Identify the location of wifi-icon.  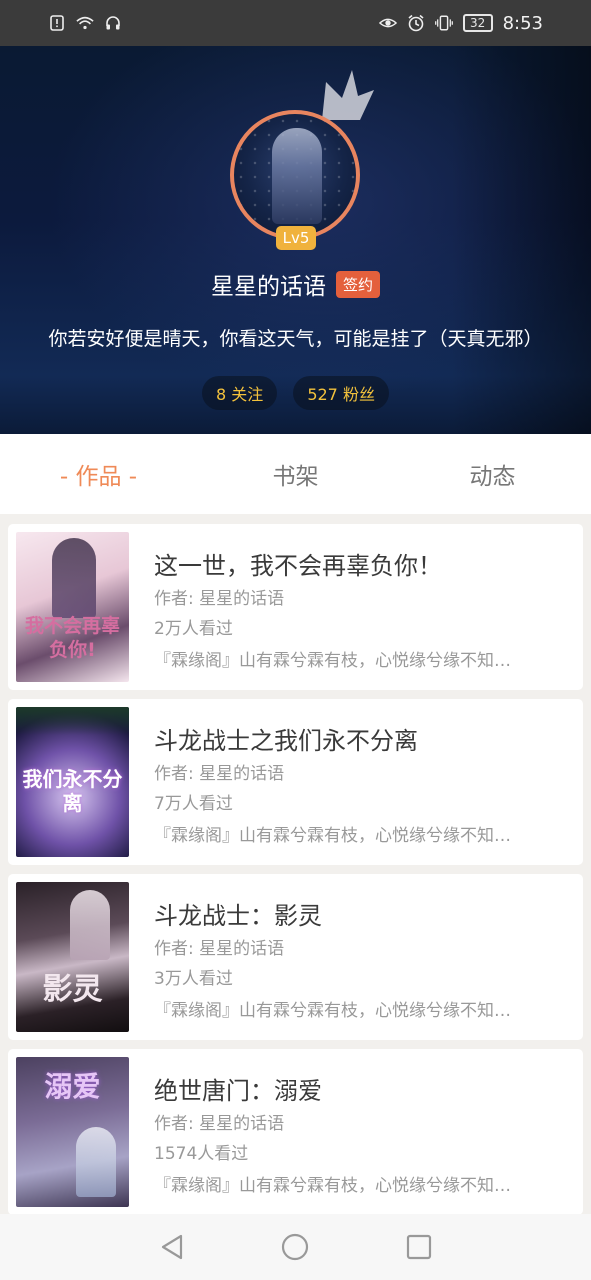
(85, 23).